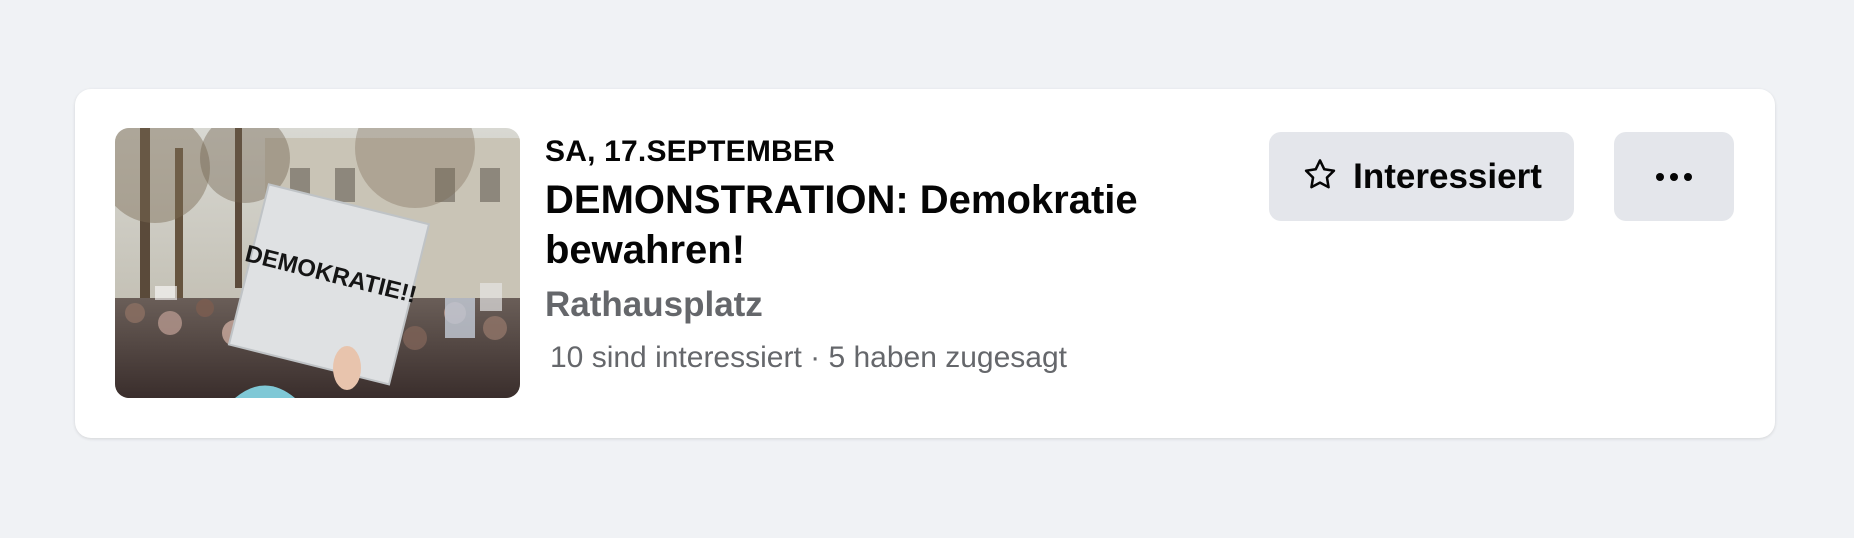 The width and height of the screenshot is (1854, 538). I want to click on more-options-button, so click(1674, 176).